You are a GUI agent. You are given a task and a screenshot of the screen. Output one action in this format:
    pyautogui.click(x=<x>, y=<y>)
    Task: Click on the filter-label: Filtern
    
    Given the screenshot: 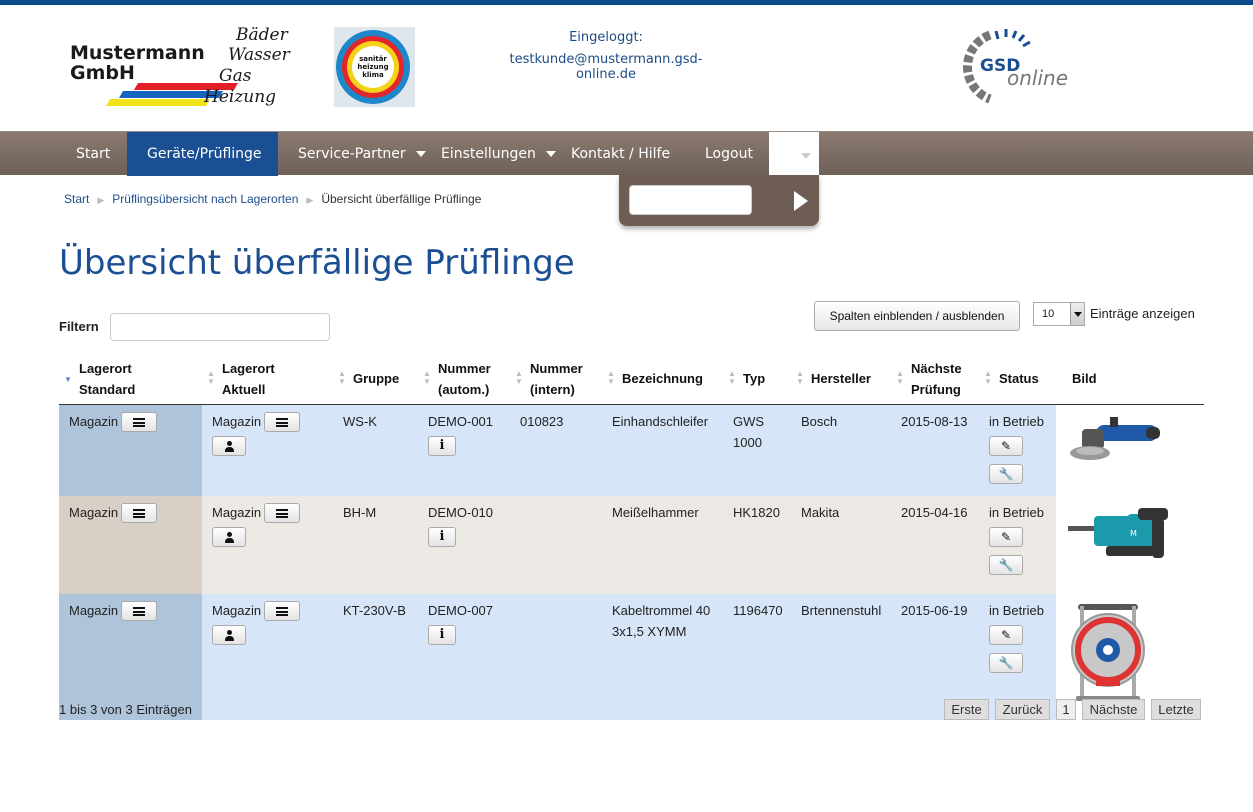 What is the action you would take?
    pyautogui.click(x=79, y=326)
    